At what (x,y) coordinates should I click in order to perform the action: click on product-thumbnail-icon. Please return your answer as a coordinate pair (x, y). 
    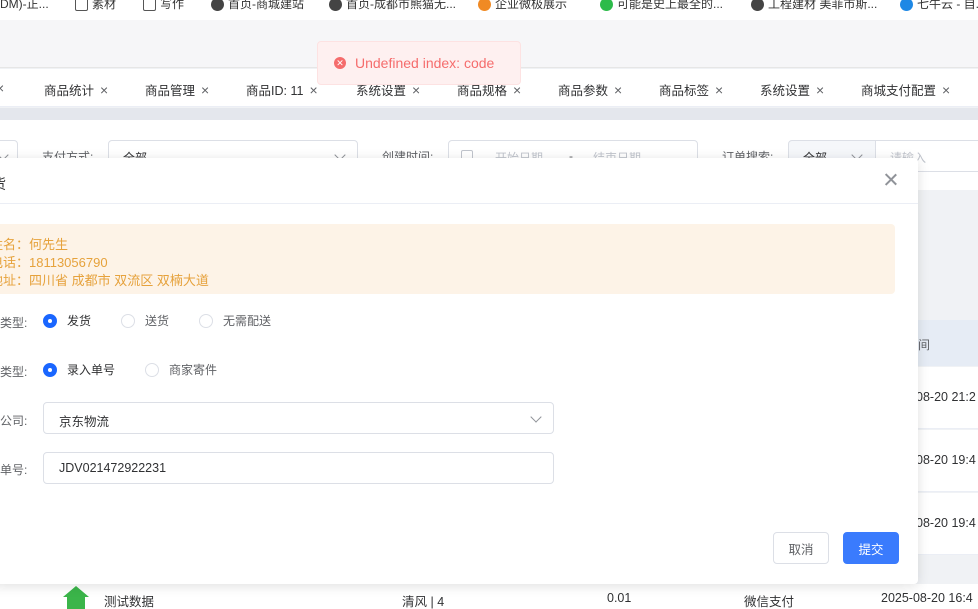
    Looking at the image, I should click on (76, 597).